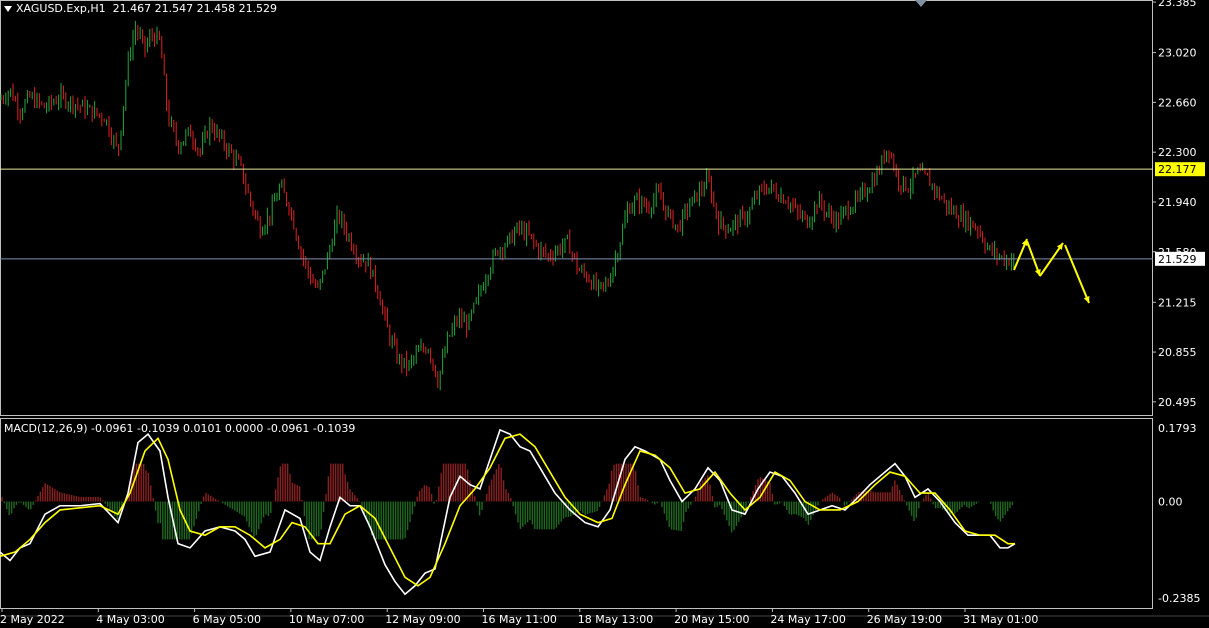 The width and height of the screenshot is (1209, 628). I want to click on price-tick-label: 20.855, so click(1177, 352).